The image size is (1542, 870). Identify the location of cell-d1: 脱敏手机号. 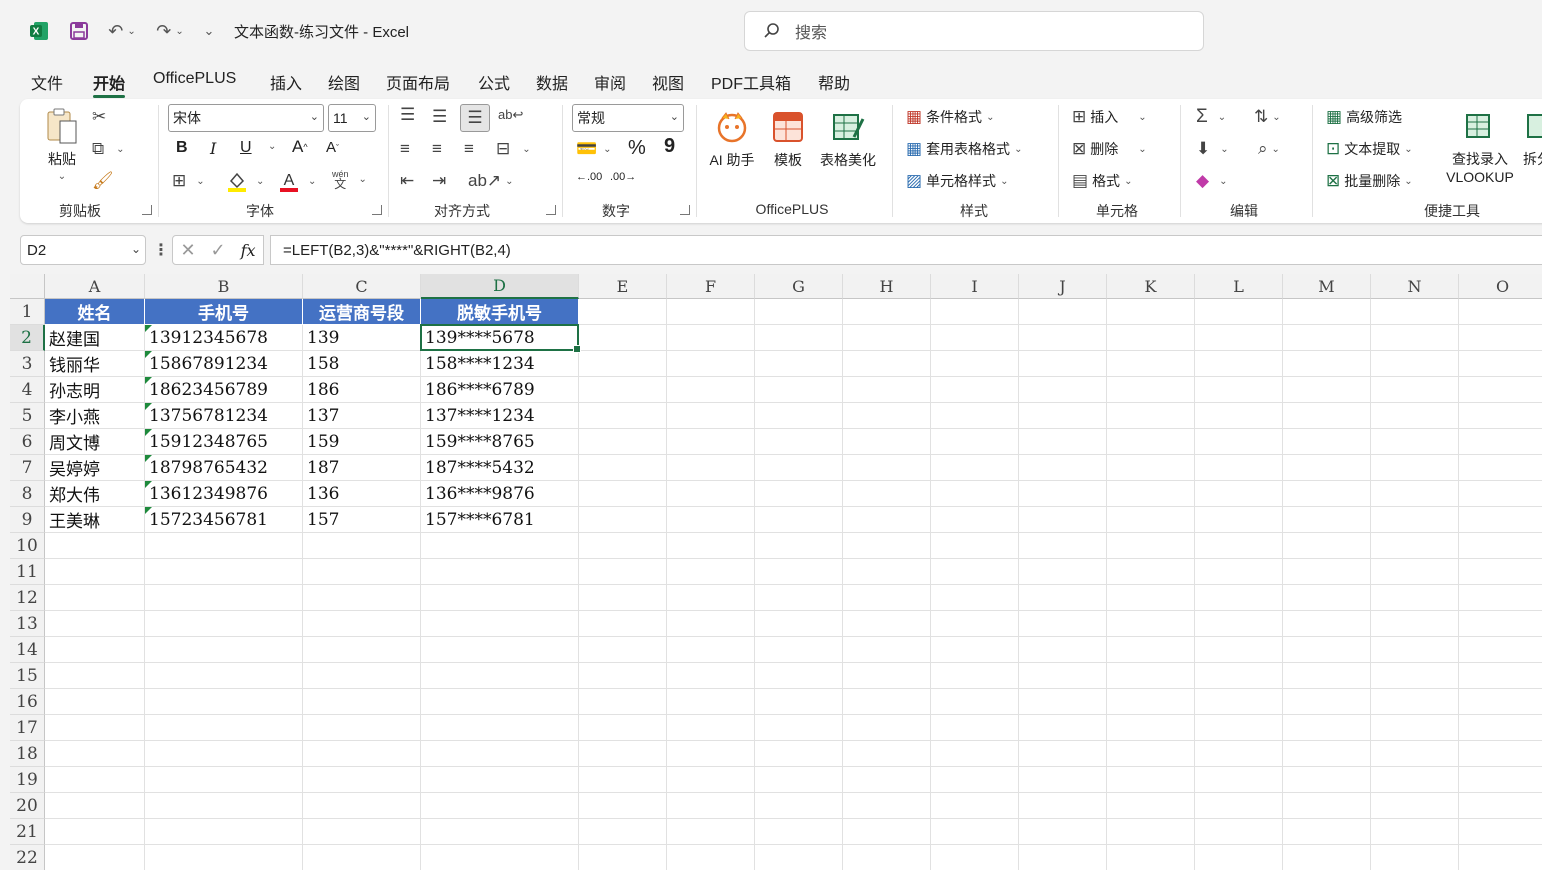
(500, 312).